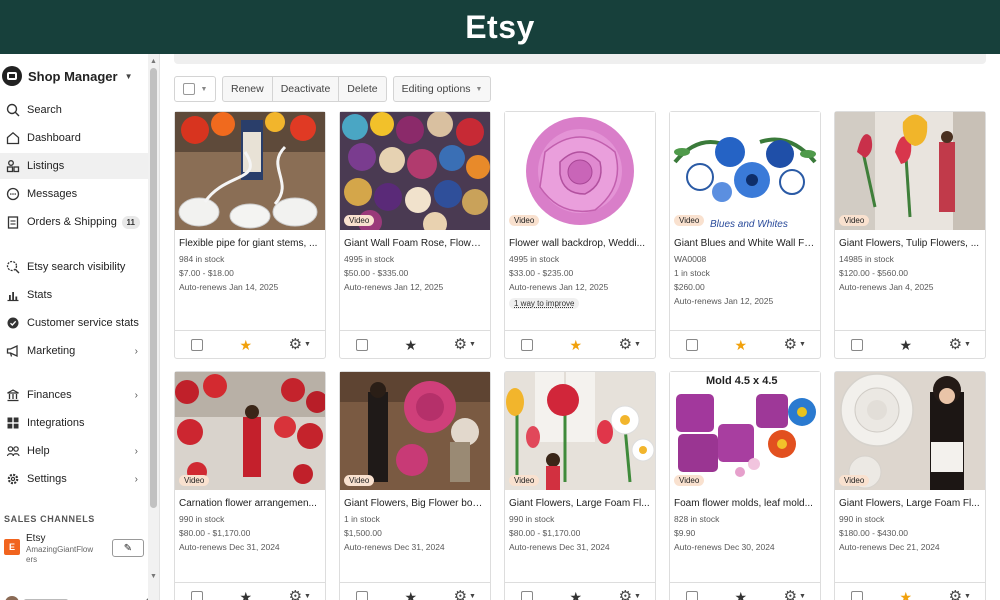 The width and height of the screenshot is (1000, 600). Describe the element at coordinates (74, 351) in the screenshot. I see `sidebar-item-marketing: Marketing ›` at that location.